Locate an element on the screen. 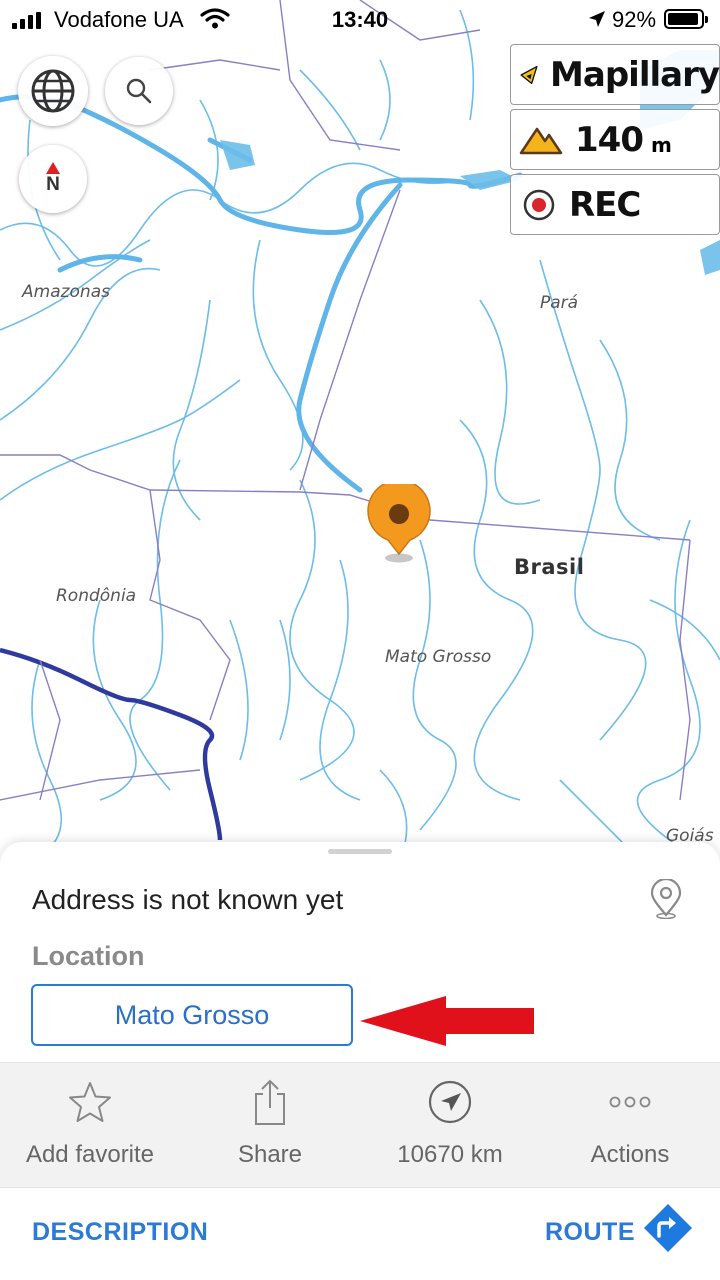 Image resolution: width=720 pixels, height=1280 pixels. more-icon is located at coordinates (630, 1102).